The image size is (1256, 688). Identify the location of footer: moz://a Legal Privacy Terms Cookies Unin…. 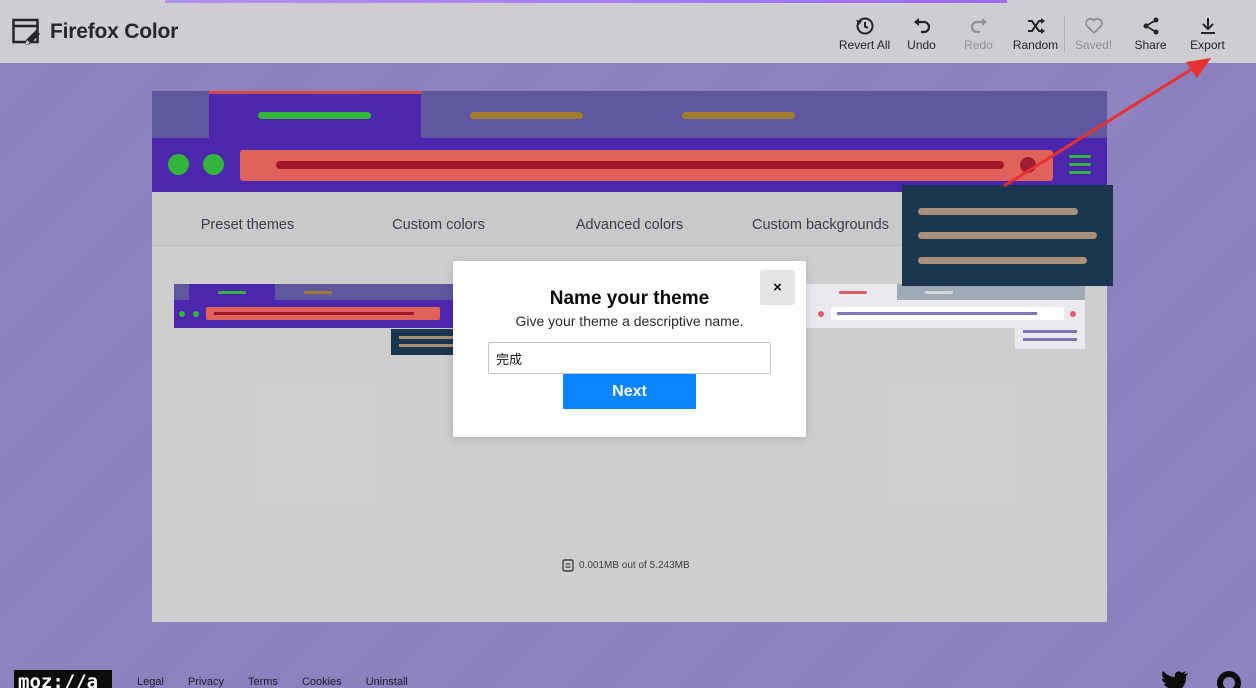
(628, 675).